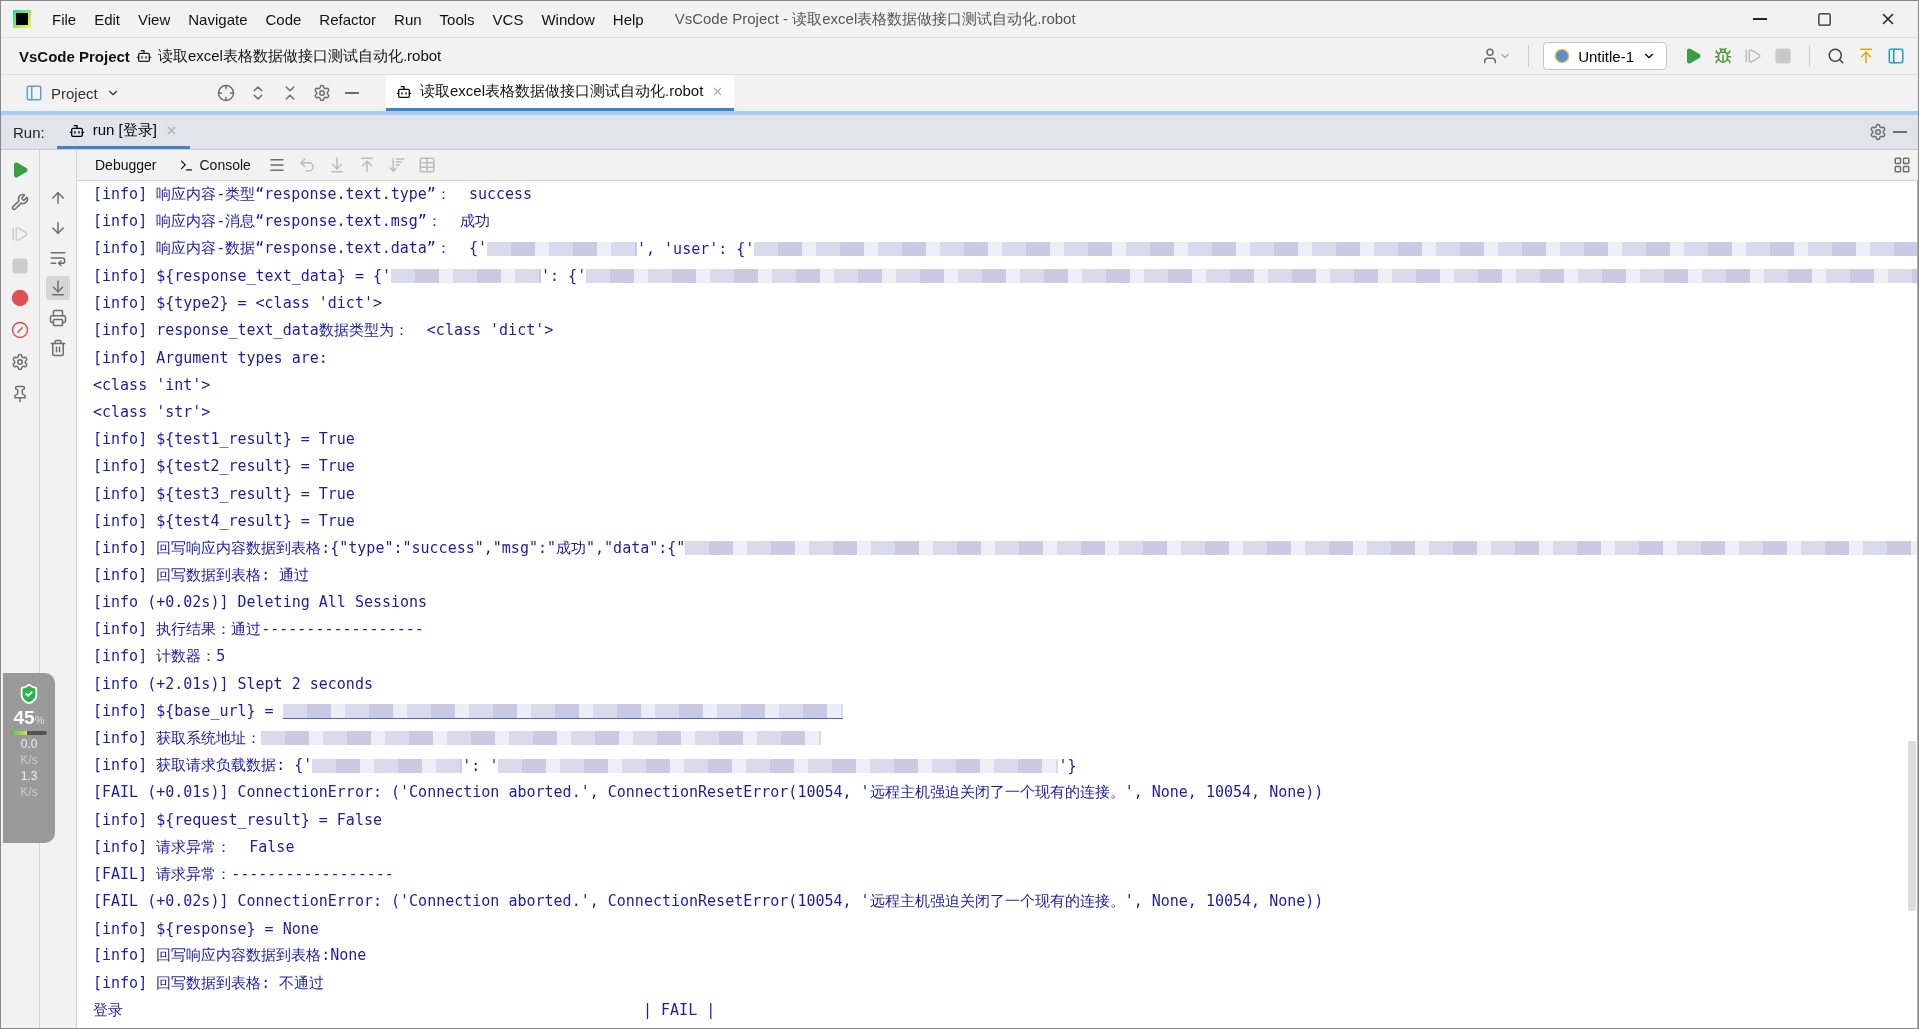 This screenshot has width=1919, height=1029. What do you see at coordinates (230, 956) in the screenshot?
I see `console-text: [info] 回写响应内容数据到表格:None` at bounding box center [230, 956].